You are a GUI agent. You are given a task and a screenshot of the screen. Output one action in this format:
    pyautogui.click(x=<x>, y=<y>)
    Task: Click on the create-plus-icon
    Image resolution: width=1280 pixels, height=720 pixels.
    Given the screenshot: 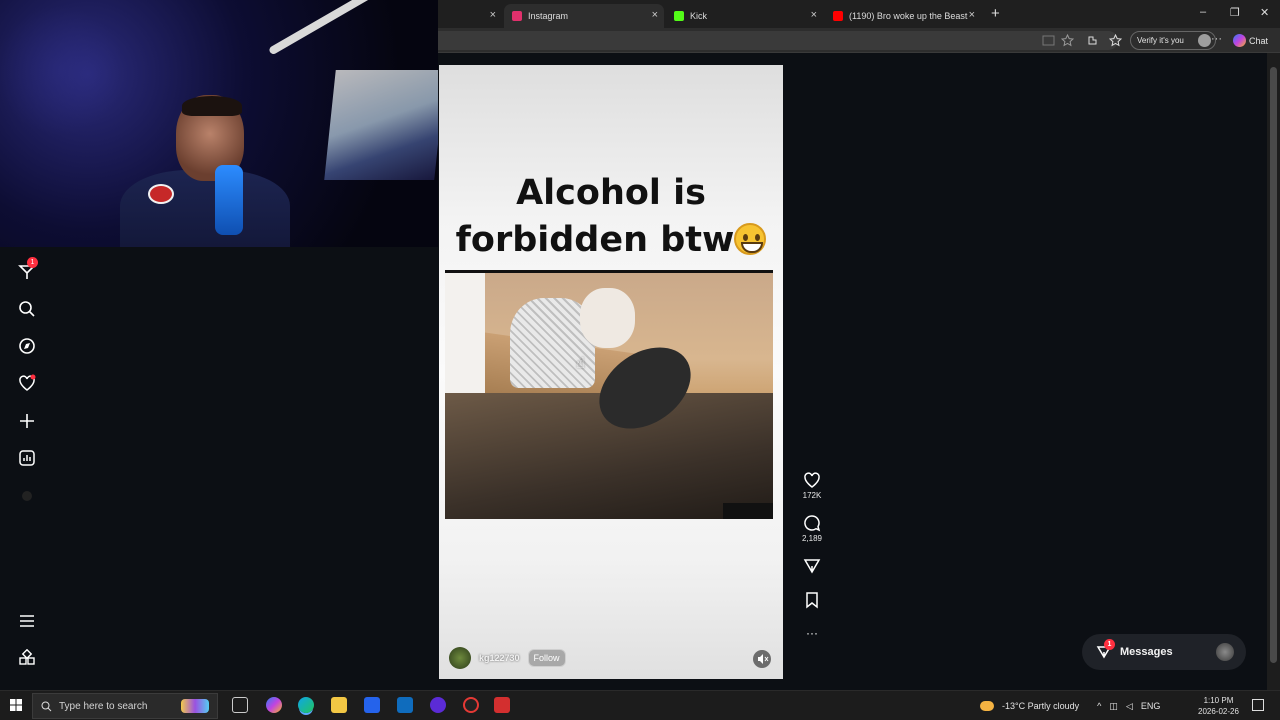 What is the action you would take?
    pyautogui.click(x=27, y=421)
    